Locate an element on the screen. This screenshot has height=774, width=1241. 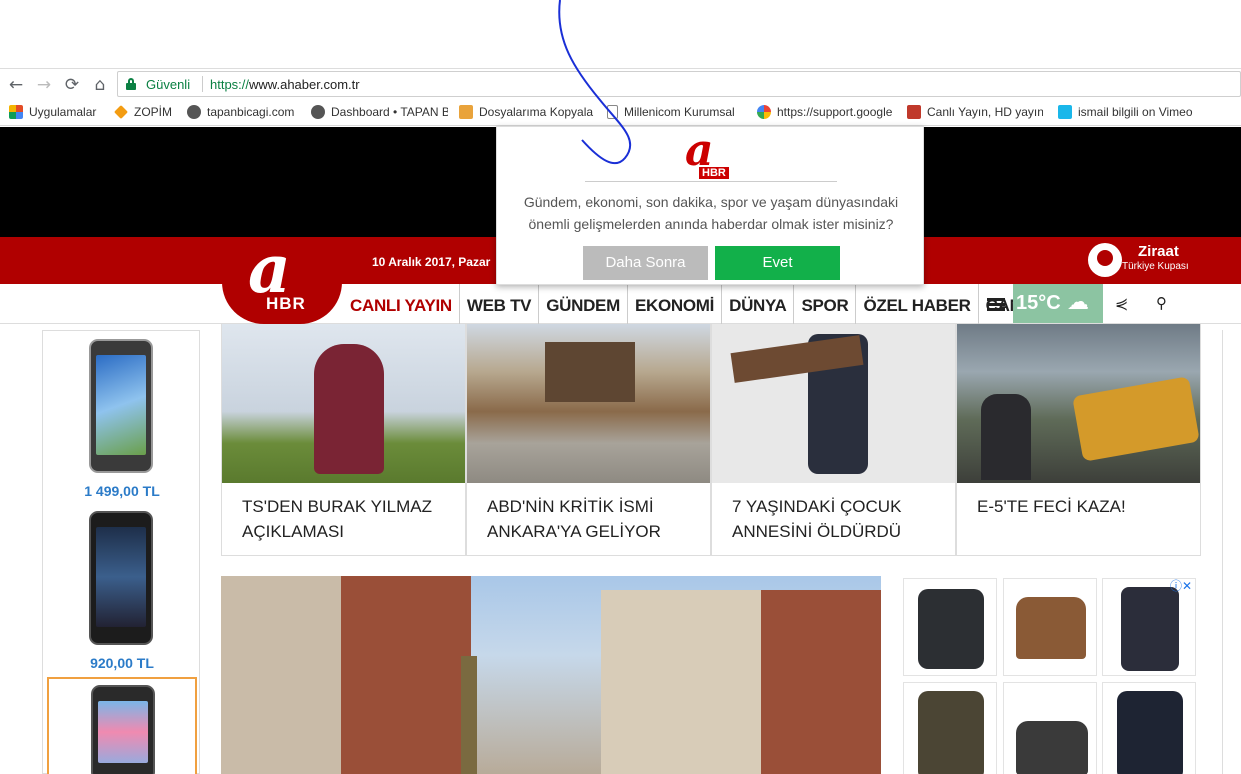
news-caption: ABD'NİN KRİTİK İSMİ ANKARA'YA GELİYOR is located at coordinates (574, 519).